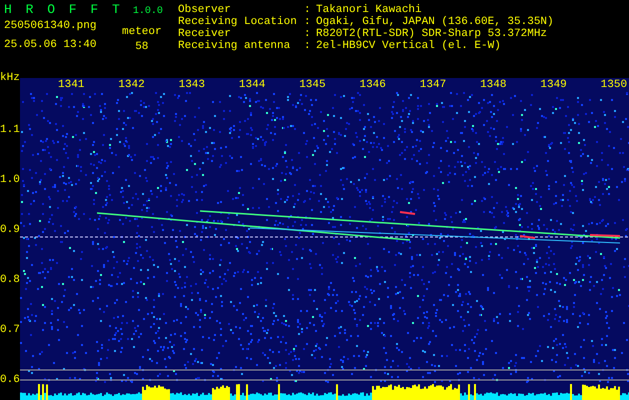 This screenshot has width=629, height=400. I want to click on axis-tick-label: 1345, so click(313, 85).